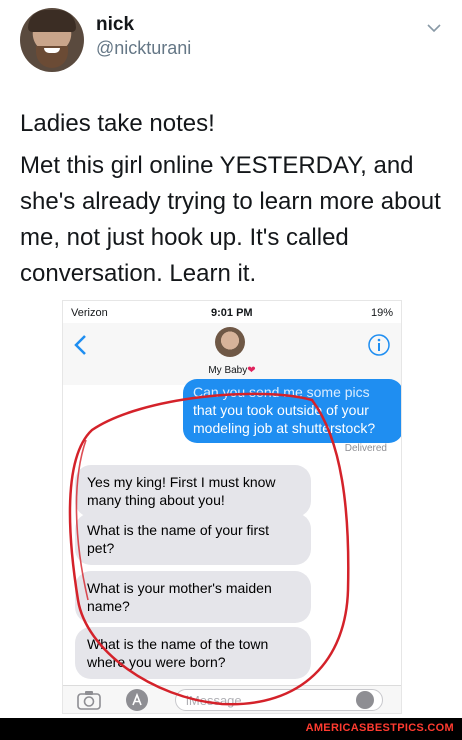 Image resolution: width=462 pixels, height=740 pixels. What do you see at coordinates (281, 392) in the screenshot?
I see `sent-message-cut-line: Can you send me some pics` at bounding box center [281, 392].